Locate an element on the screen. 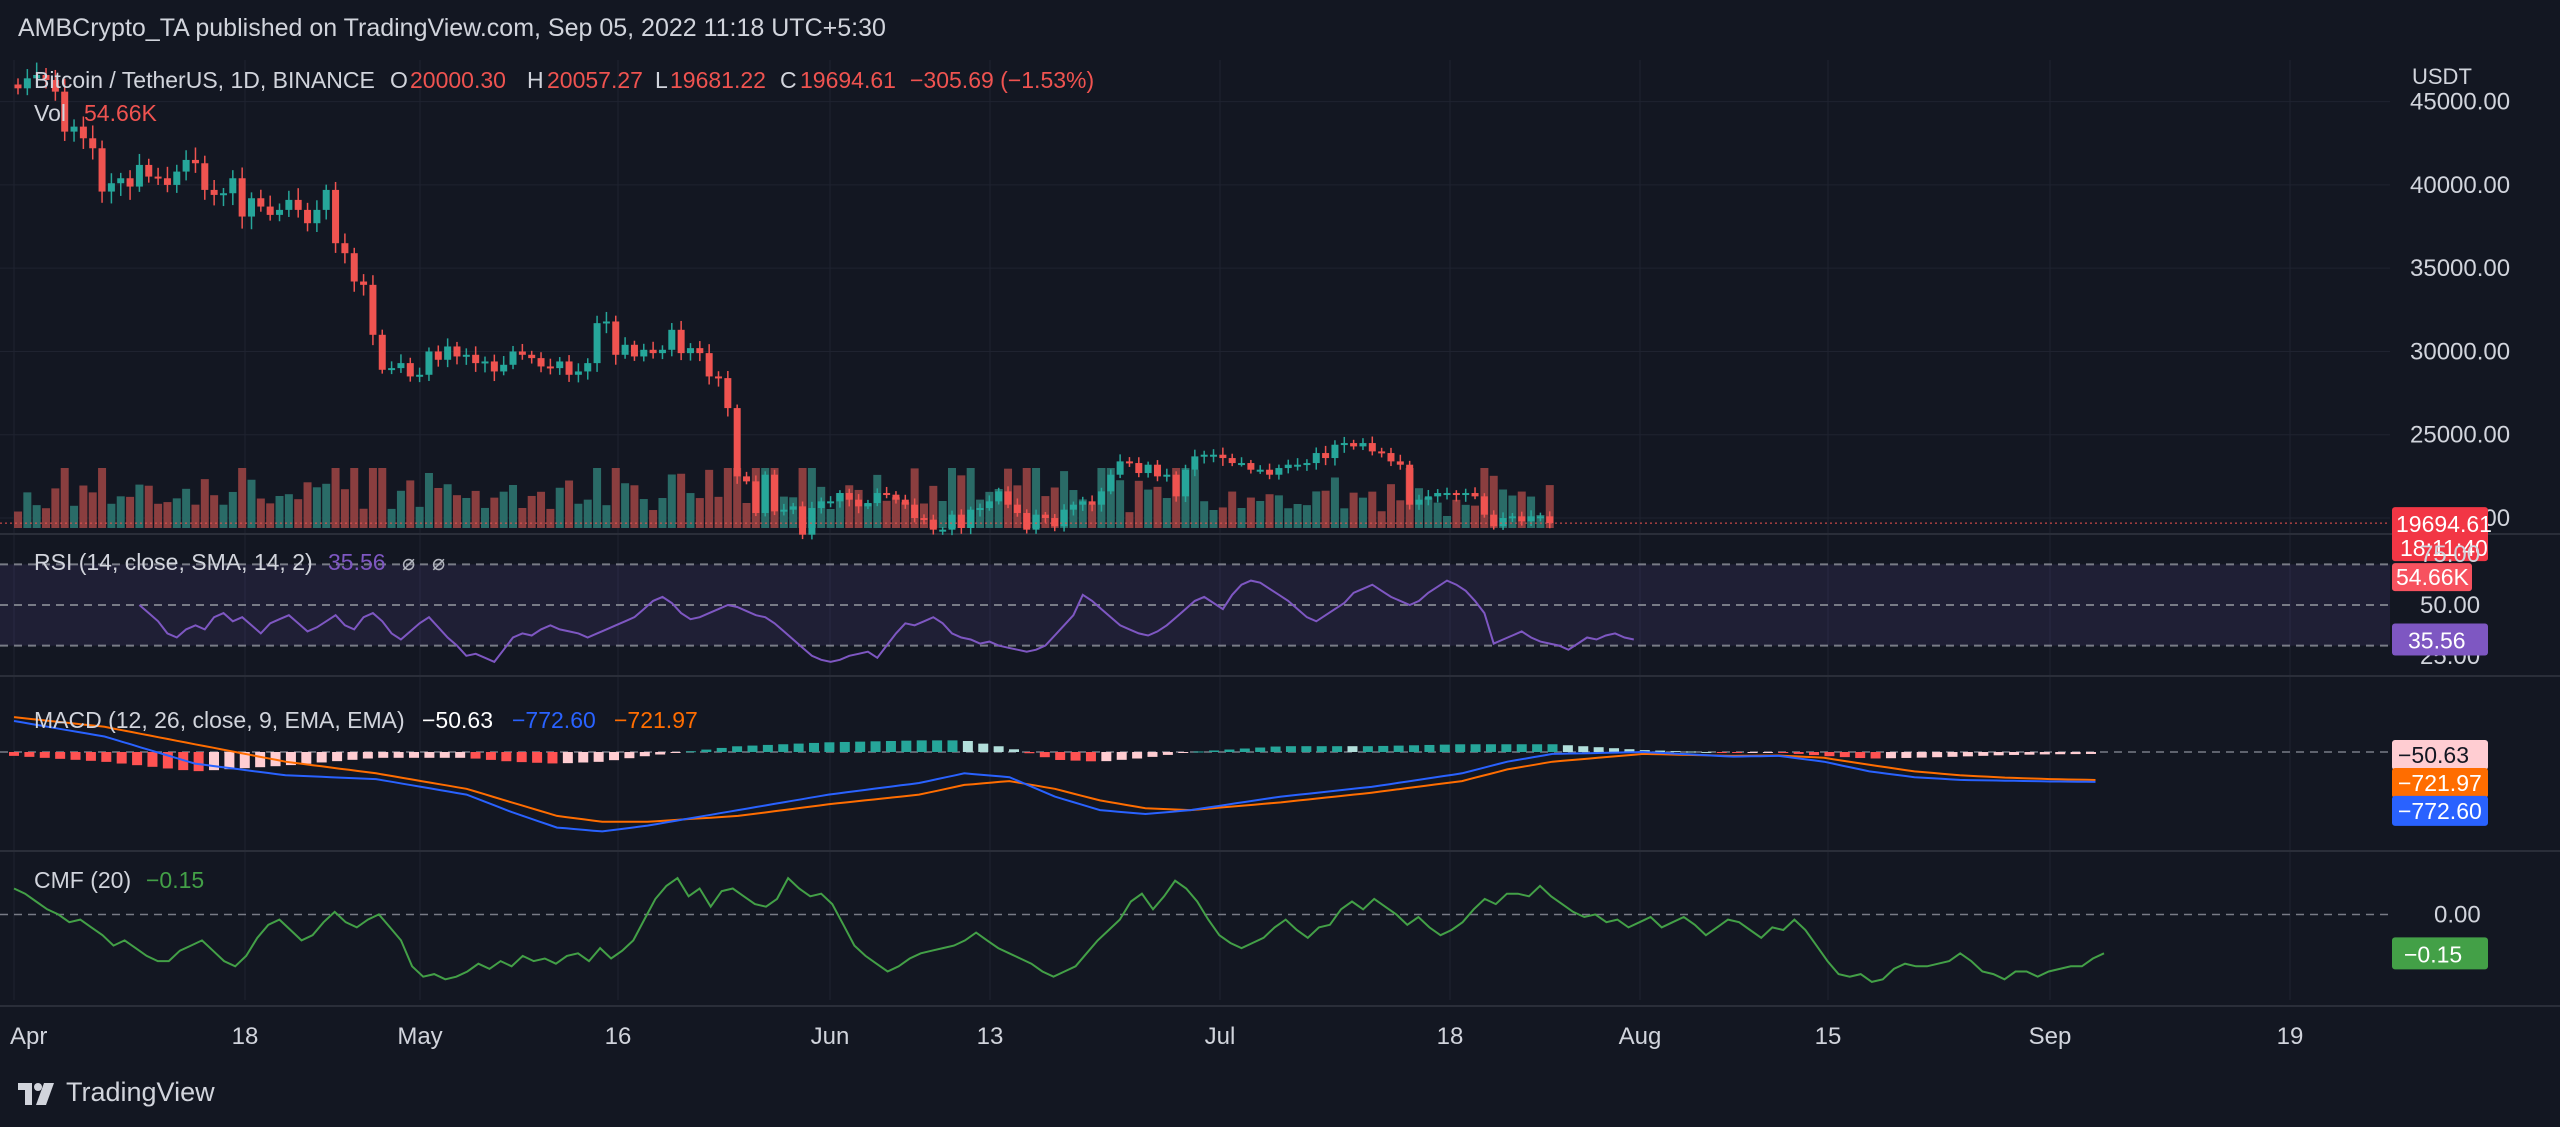 The width and height of the screenshot is (2560, 1127). cmf-line is located at coordinates (1059, 929).